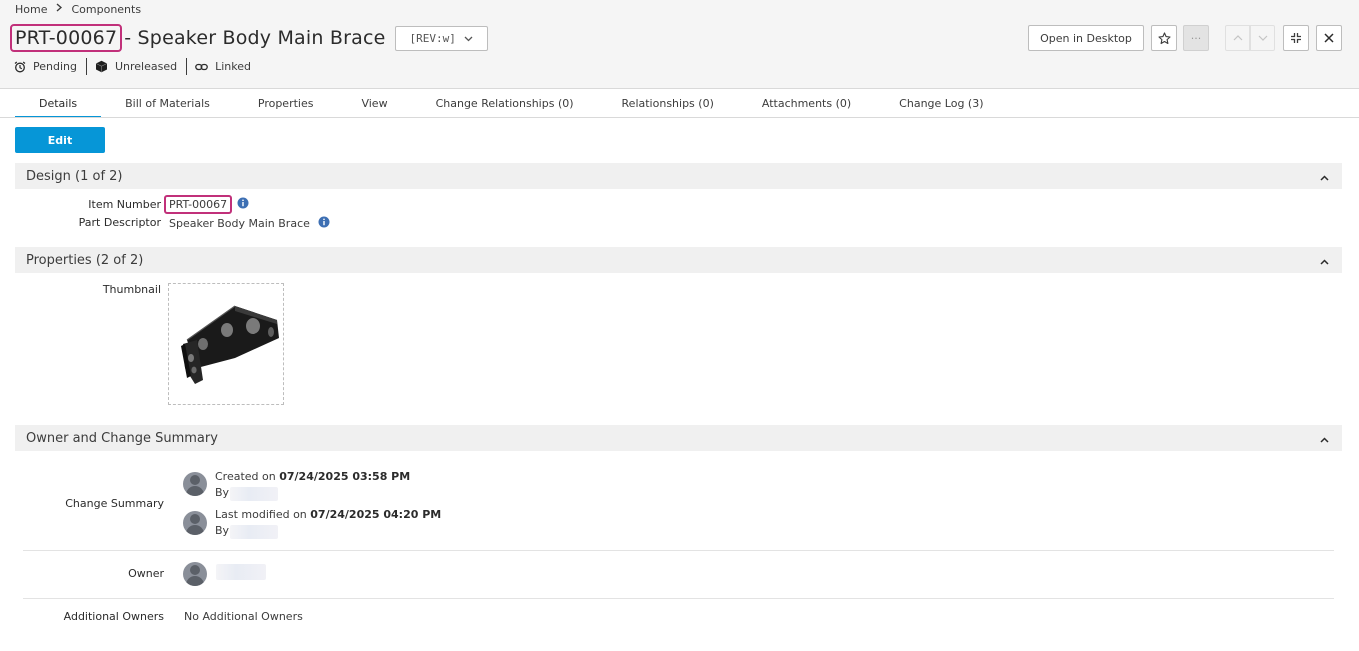 This screenshot has height=651, width=1359. What do you see at coordinates (74, 176) in the screenshot?
I see `section-title: Design (1 of 2)` at bounding box center [74, 176].